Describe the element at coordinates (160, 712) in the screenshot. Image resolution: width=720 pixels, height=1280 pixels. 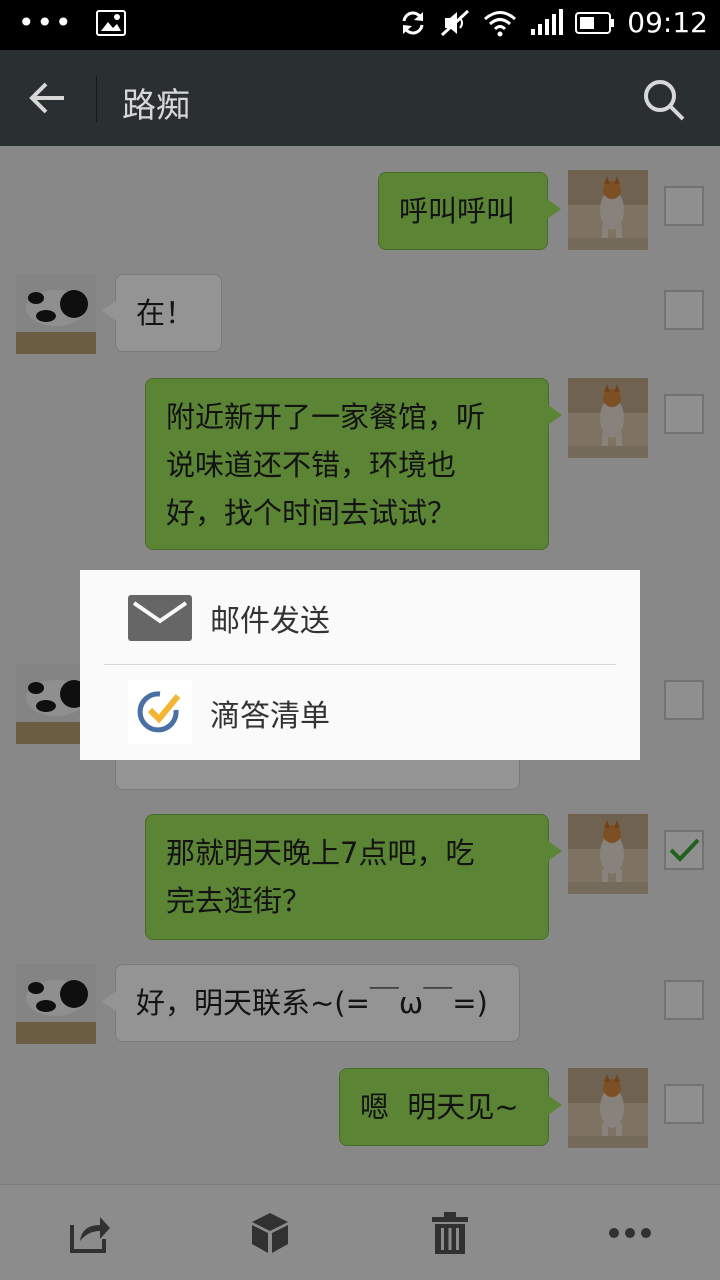
I see `ticktick-icon` at that location.